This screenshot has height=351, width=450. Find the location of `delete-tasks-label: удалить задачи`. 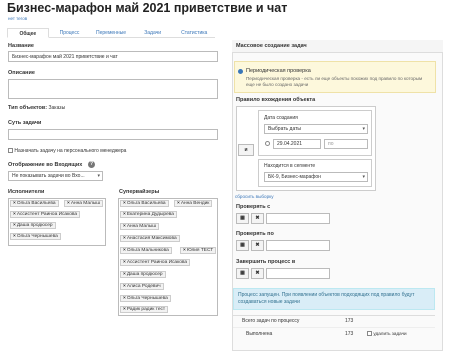

delete-tasks-label: удалить задачи is located at coordinates (390, 333).